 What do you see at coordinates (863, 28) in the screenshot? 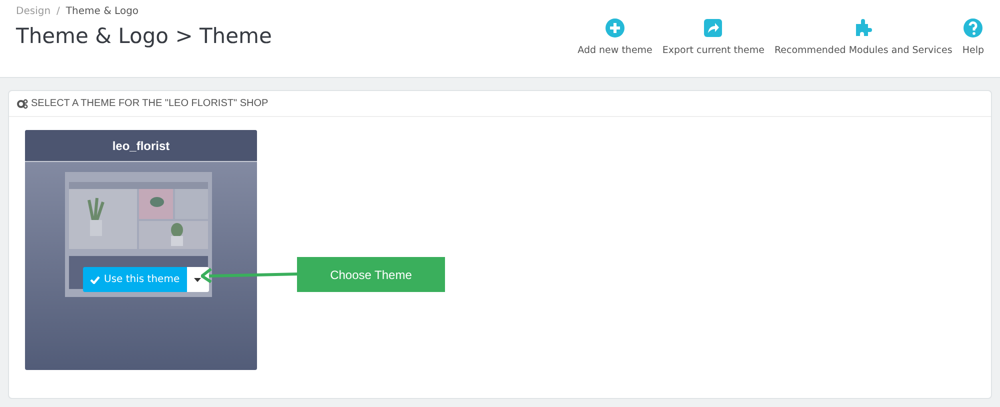
I see `puzzle-icon` at bounding box center [863, 28].